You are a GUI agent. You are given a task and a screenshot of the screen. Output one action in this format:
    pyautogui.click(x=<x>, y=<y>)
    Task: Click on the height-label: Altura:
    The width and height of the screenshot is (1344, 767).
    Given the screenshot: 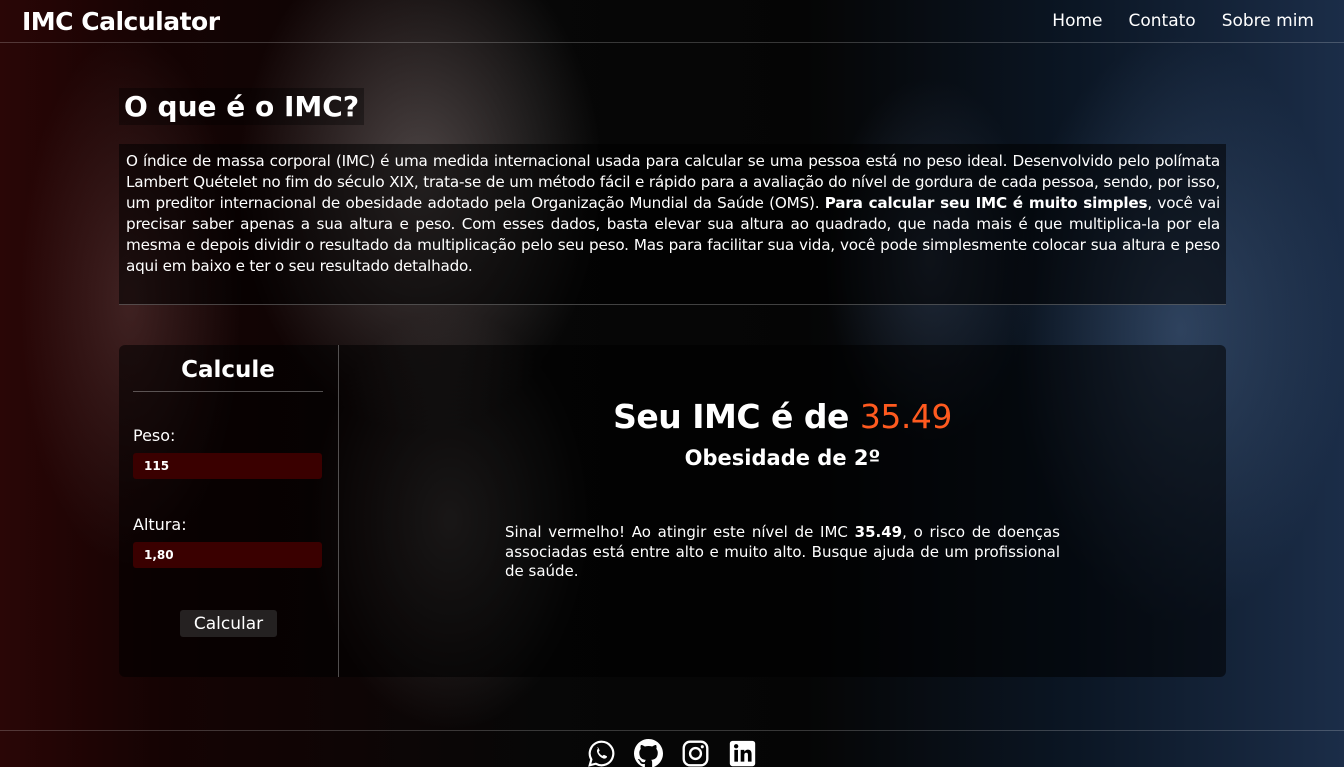 What is the action you would take?
    pyautogui.click(x=160, y=524)
    